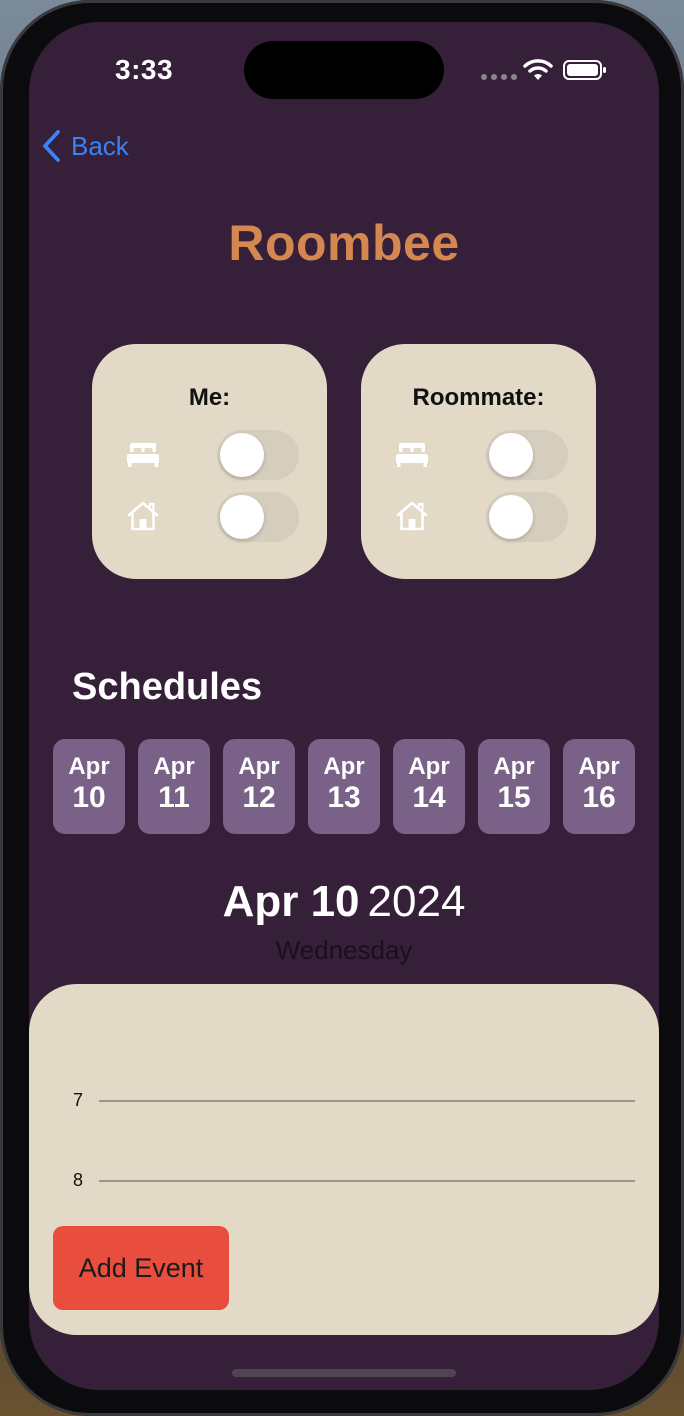 The width and height of the screenshot is (684, 1416). I want to click on back-label: Back, so click(100, 145).